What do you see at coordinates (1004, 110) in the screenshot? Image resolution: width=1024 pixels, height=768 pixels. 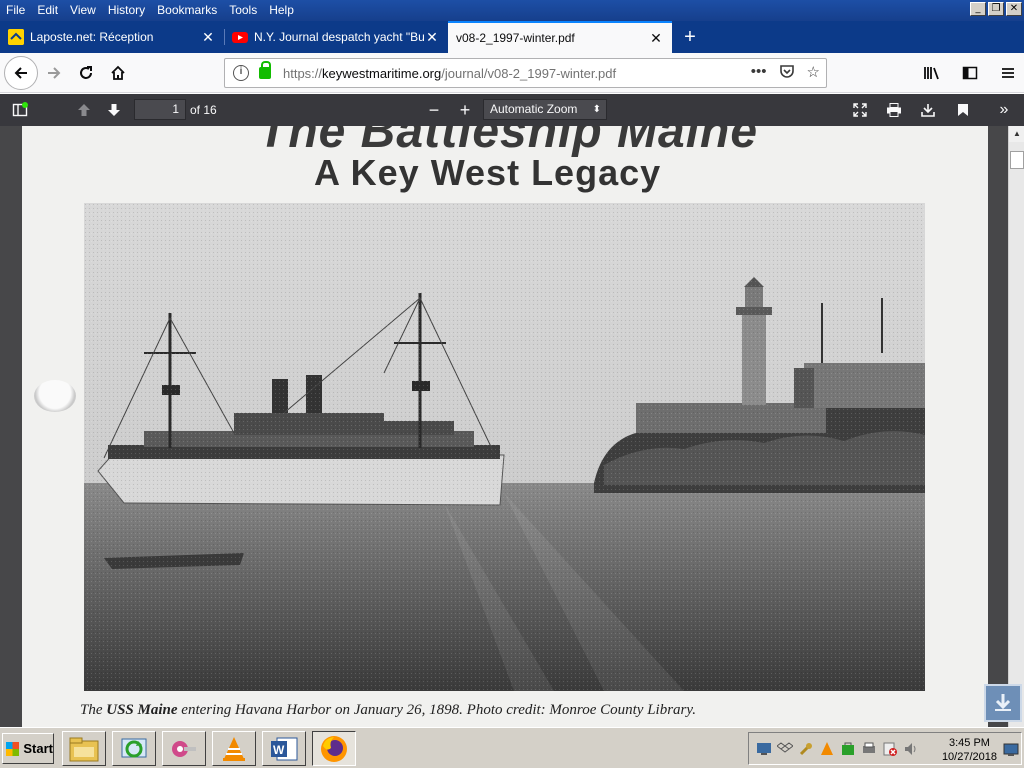 I see `tools-button: »` at bounding box center [1004, 110].